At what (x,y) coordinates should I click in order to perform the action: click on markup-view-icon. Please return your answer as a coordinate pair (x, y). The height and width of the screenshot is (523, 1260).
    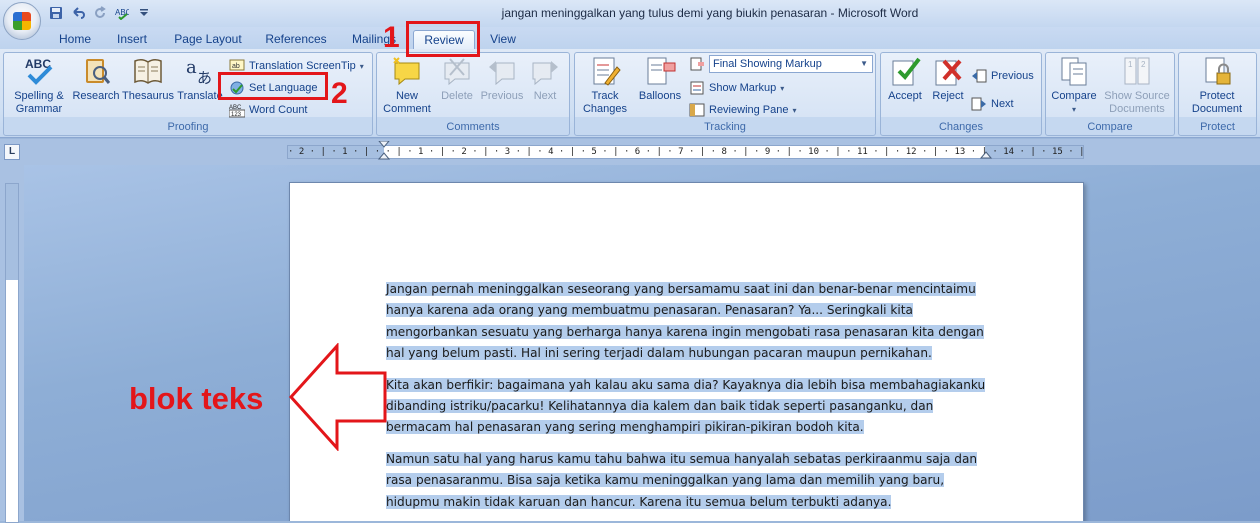
    Looking at the image, I should click on (697, 64).